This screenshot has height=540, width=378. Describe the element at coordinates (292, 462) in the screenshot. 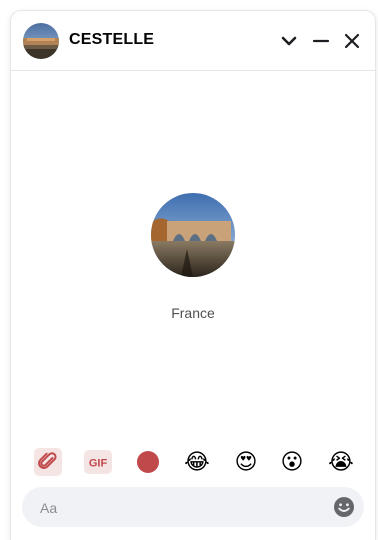

I see `emoji-surprised-button: 😮` at that location.